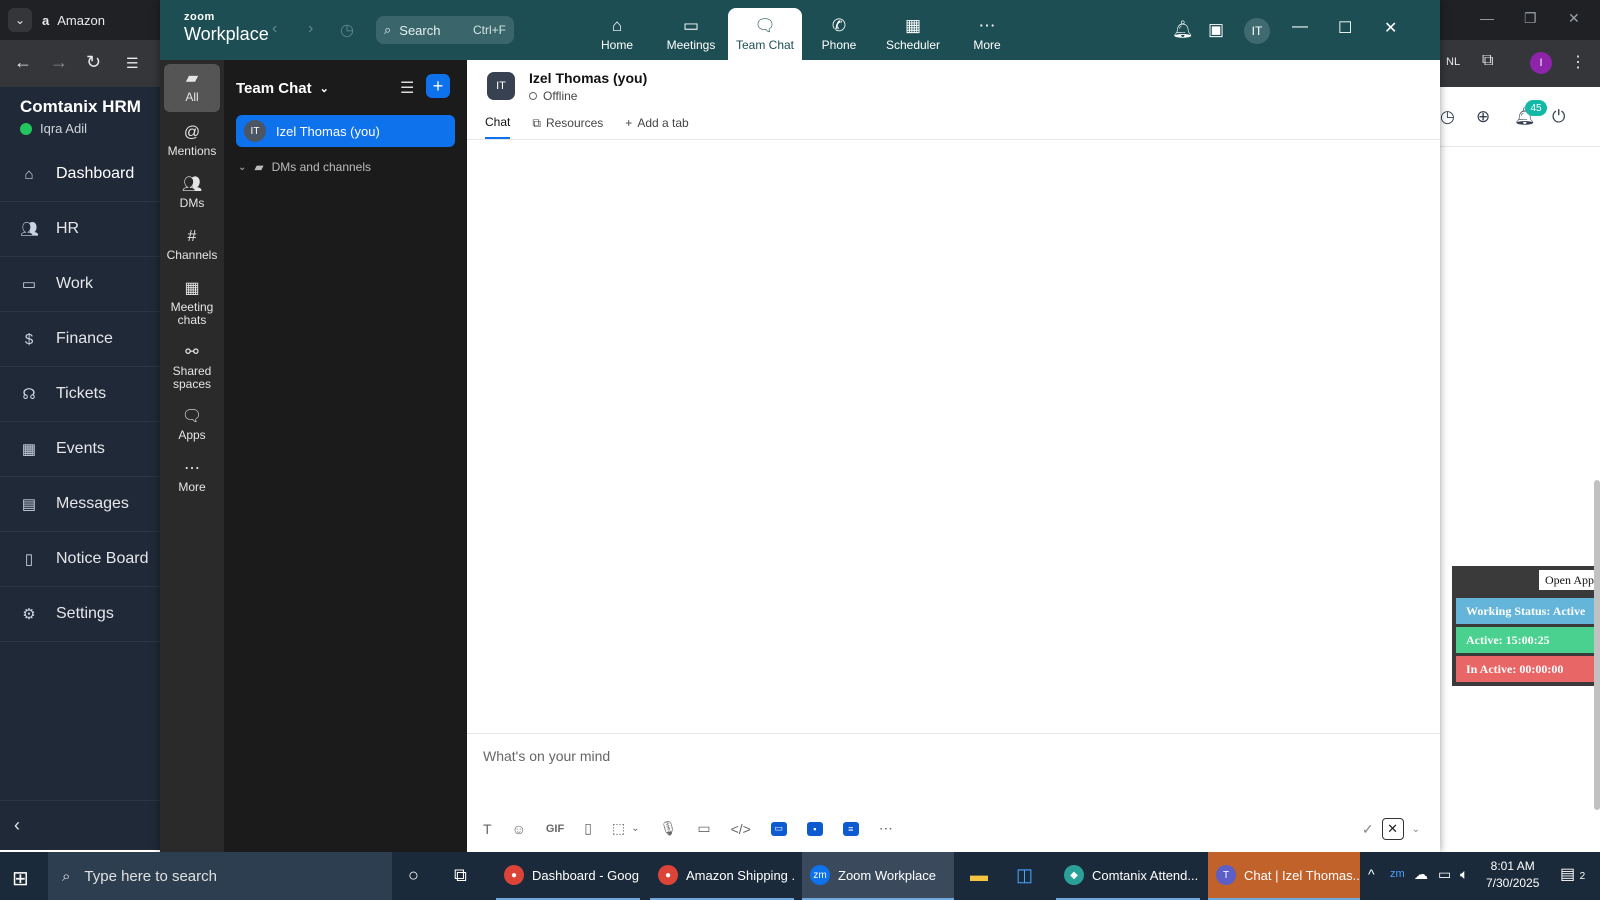 This screenshot has height=900, width=1600. I want to click on microphone-icon: 🎙︎, so click(669, 828).